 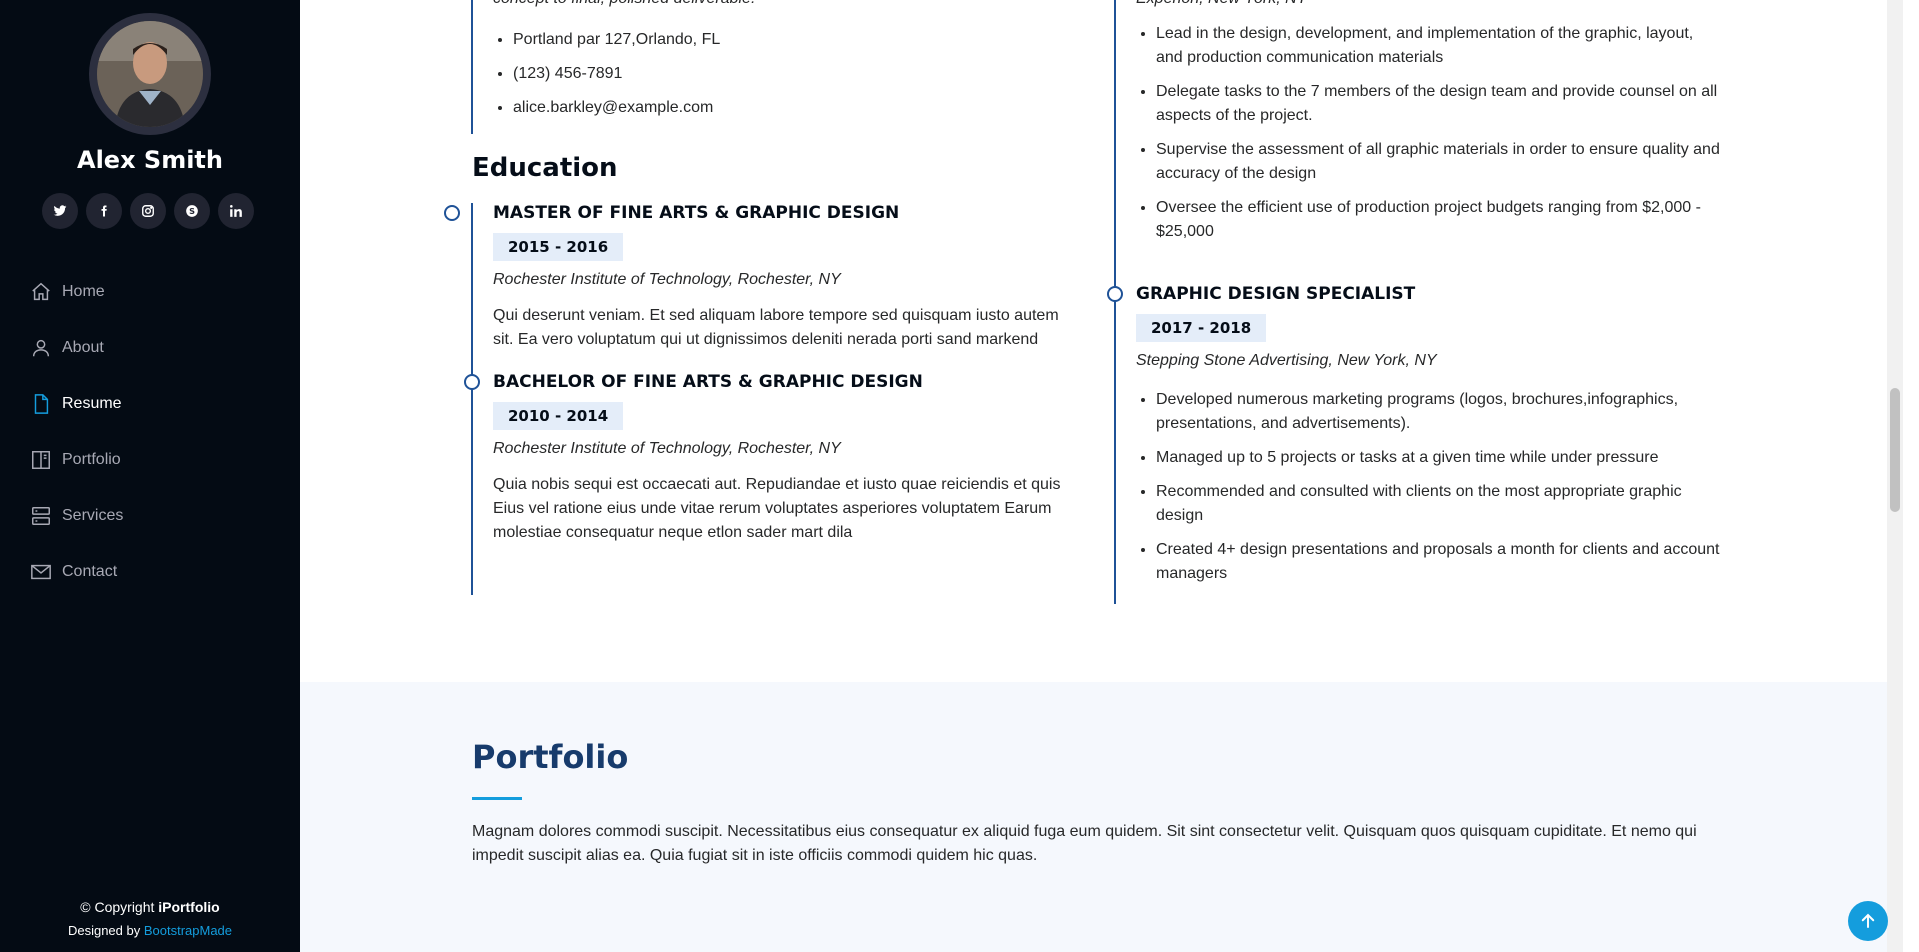 What do you see at coordinates (41, 348) in the screenshot?
I see `person-icon` at bounding box center [41, 348].